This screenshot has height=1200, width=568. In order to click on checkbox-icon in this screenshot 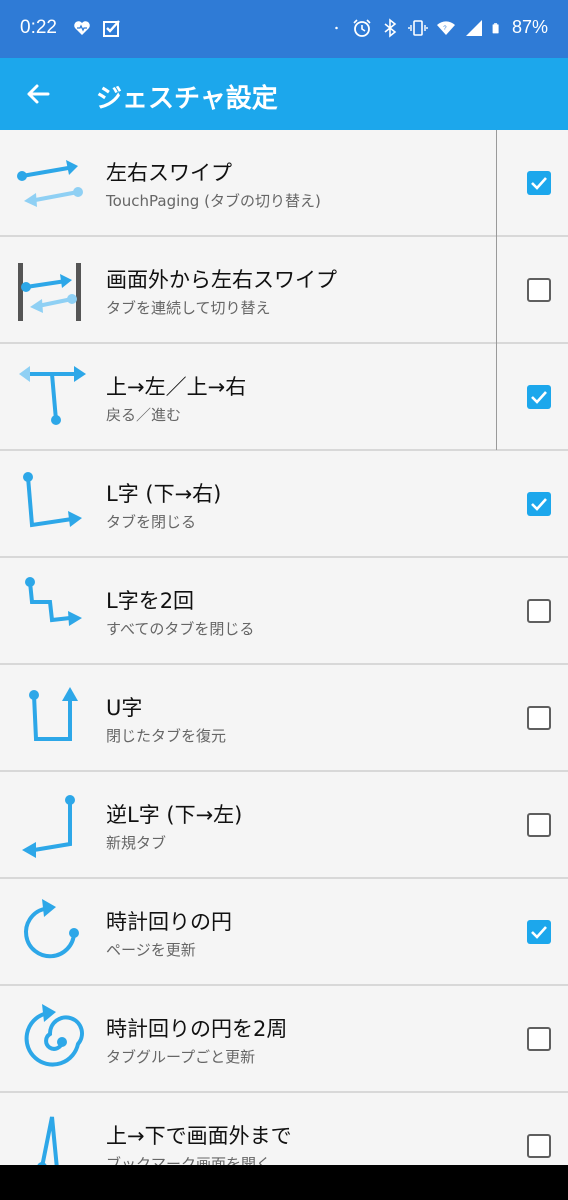, I will do `click(111, 28)`.